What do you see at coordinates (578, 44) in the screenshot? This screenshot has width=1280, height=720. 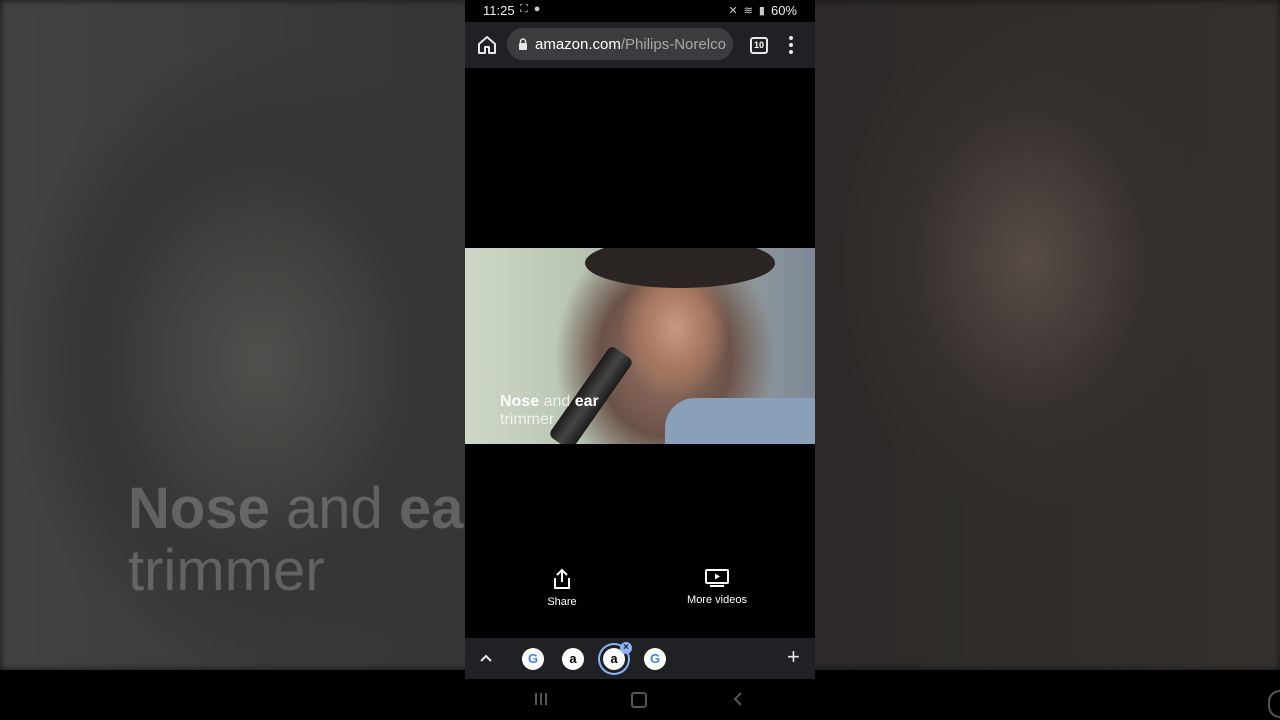 I see `url-domain: amazon.com` at bounding box center [578, 44].